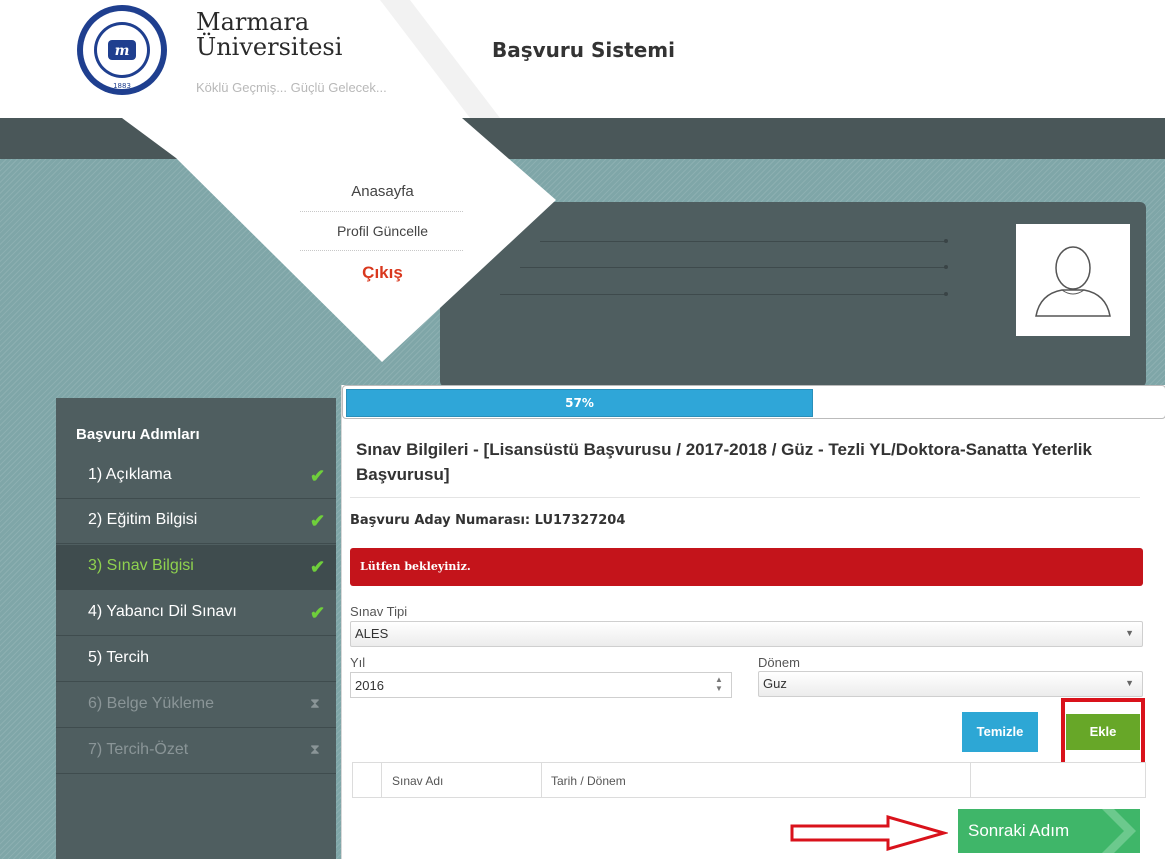 The image size is (1165, 859). Describe the element at coordinates (1000, 732) in the screenshot. I see `clear-button: Temizle` at that location.